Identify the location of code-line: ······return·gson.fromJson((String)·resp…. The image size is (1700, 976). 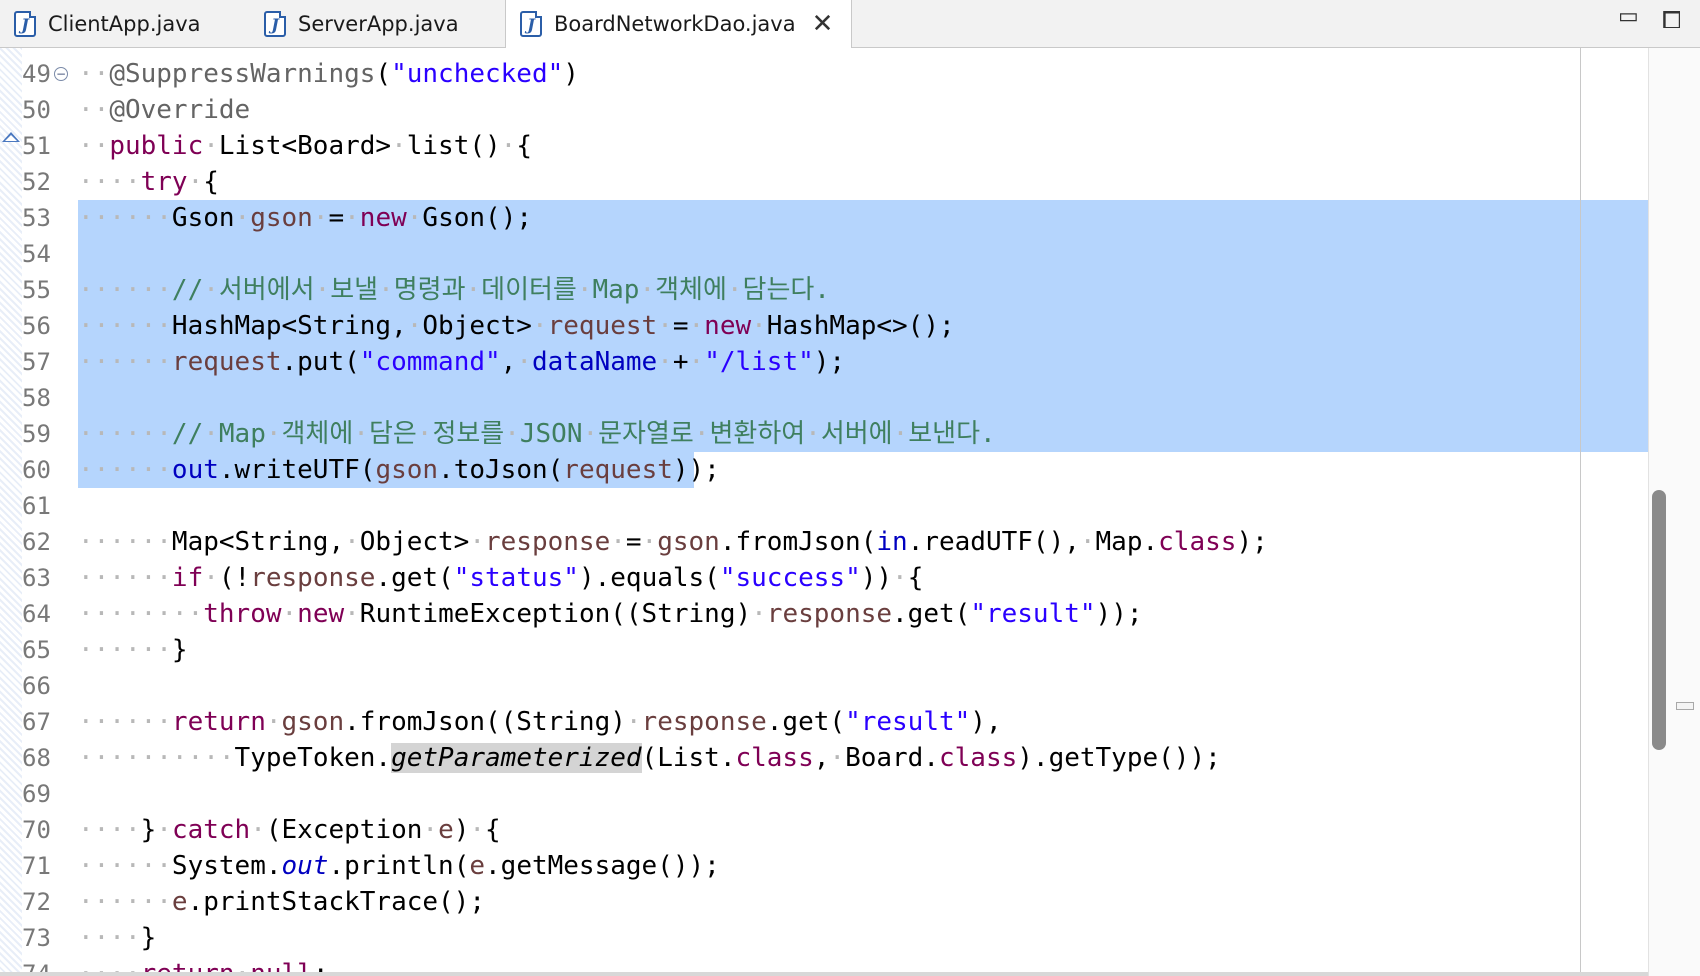
(540, 722).